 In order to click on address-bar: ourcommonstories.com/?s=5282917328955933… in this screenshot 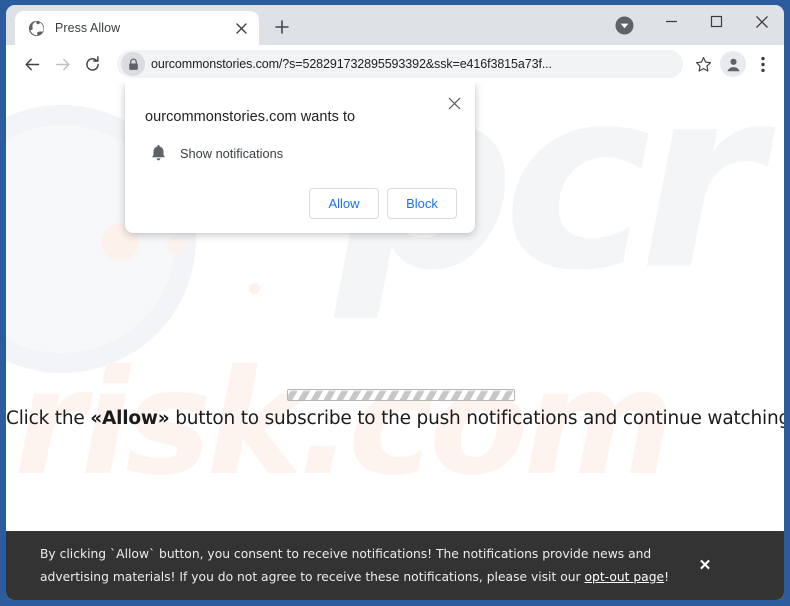, I will do `click(400, 64)`.